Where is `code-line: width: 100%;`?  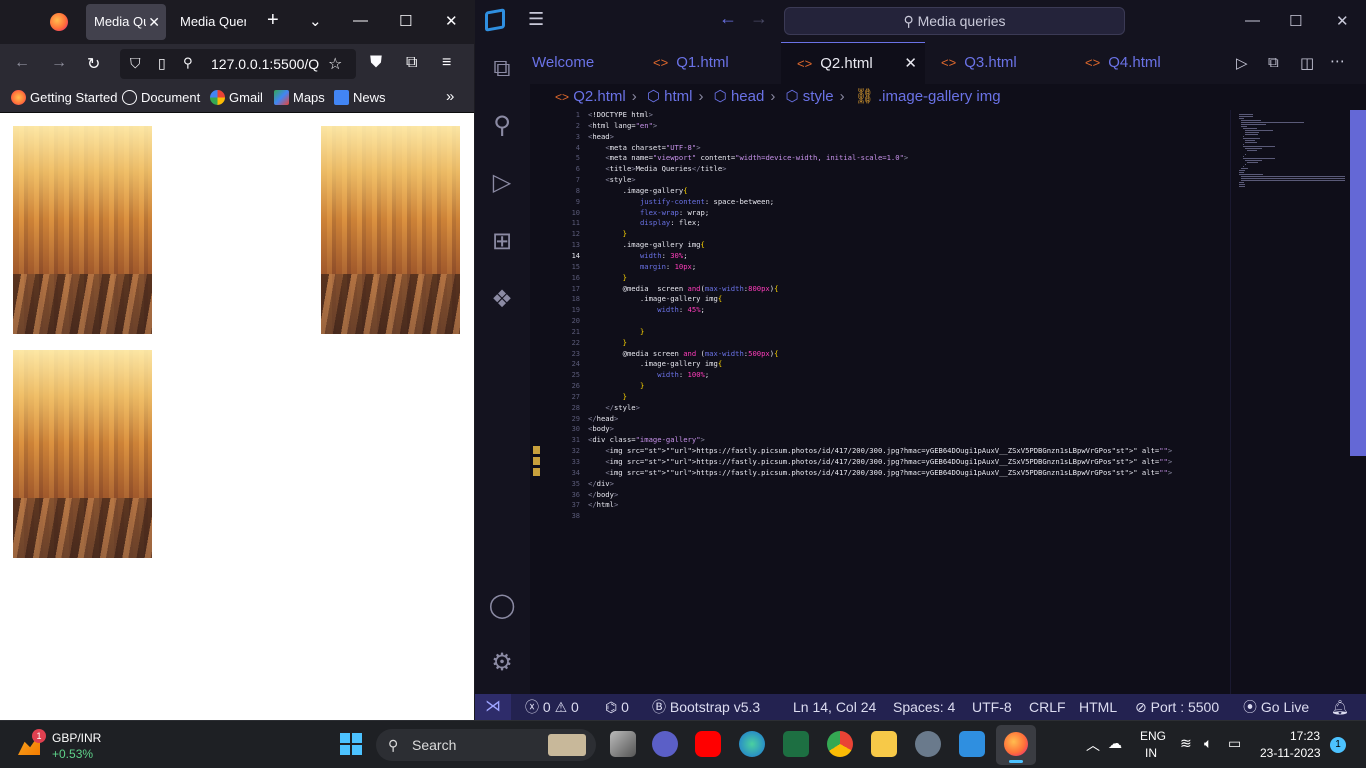 code-line: width: 100%; is located at coordinates (908, 375).